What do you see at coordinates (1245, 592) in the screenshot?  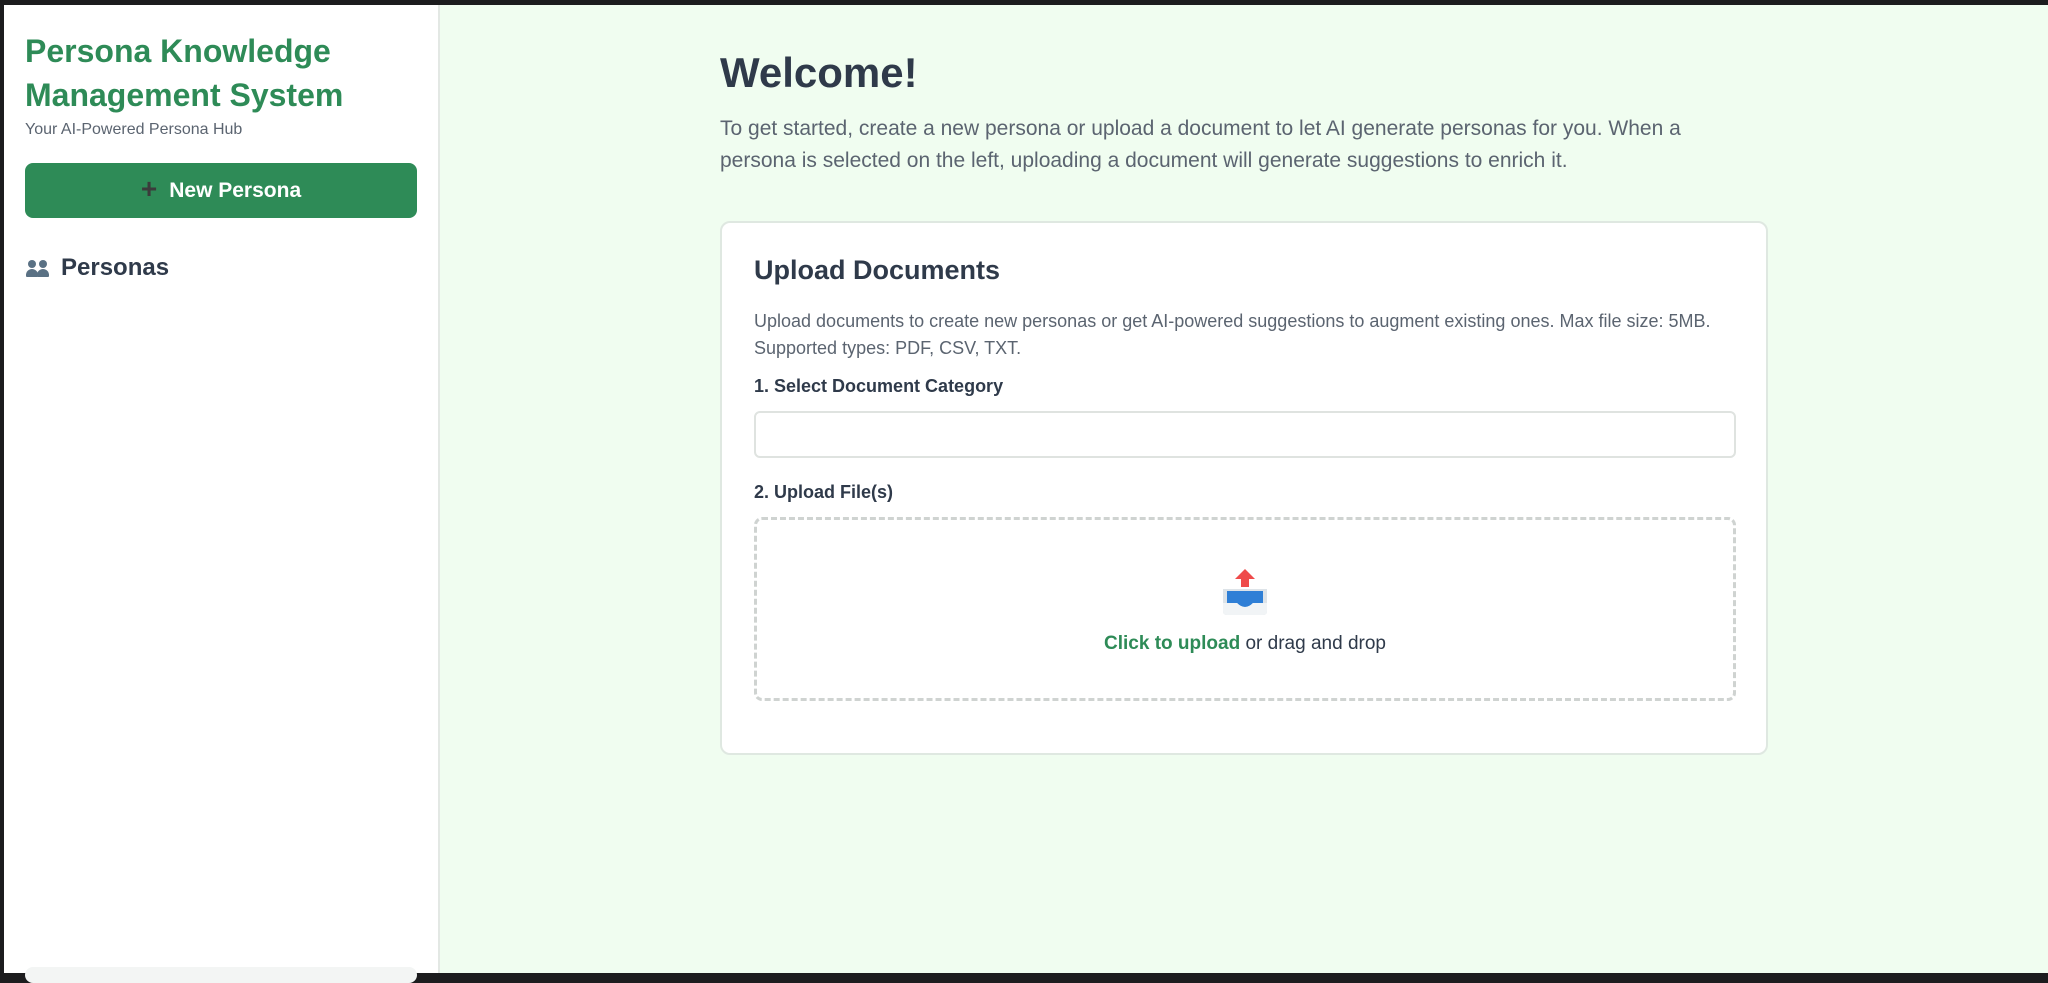 I see `inbox-tray-icon` at bounding box center [1245, 592].